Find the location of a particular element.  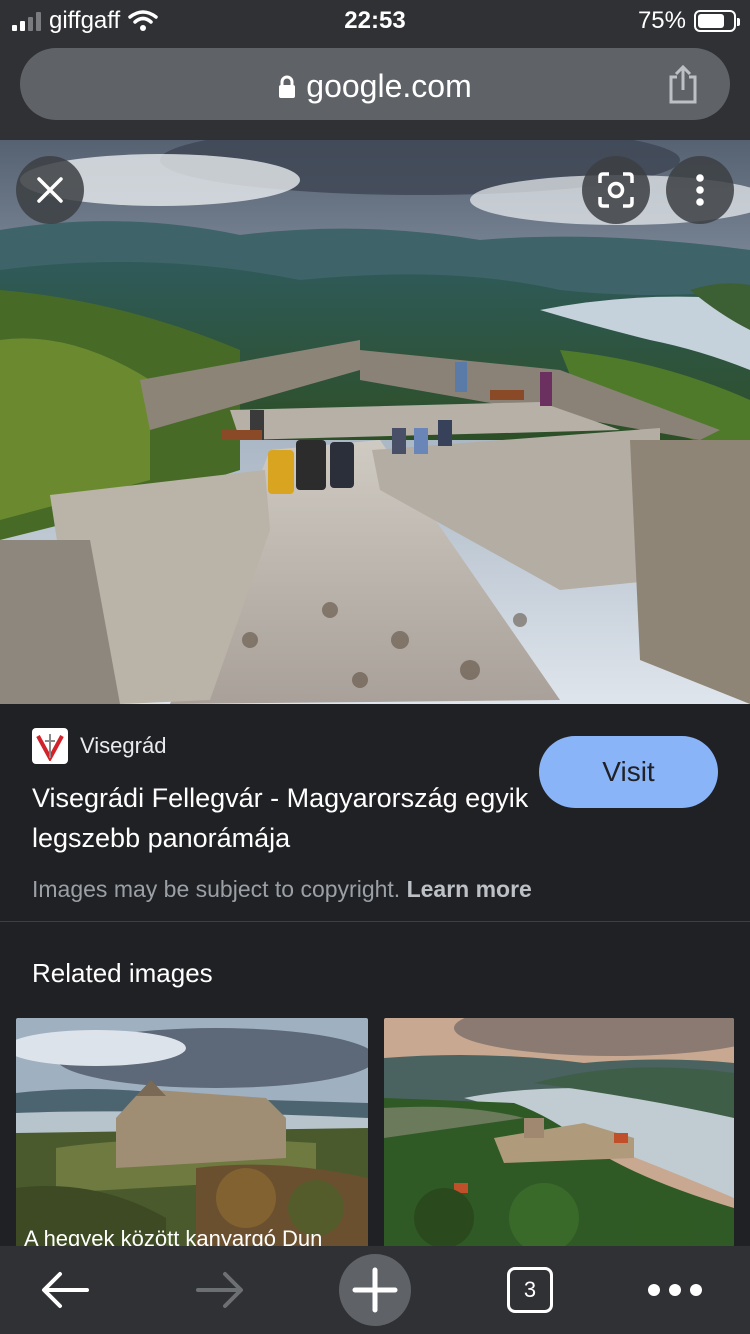

tabs-button: 3 is located at coordinates (530, 1290).